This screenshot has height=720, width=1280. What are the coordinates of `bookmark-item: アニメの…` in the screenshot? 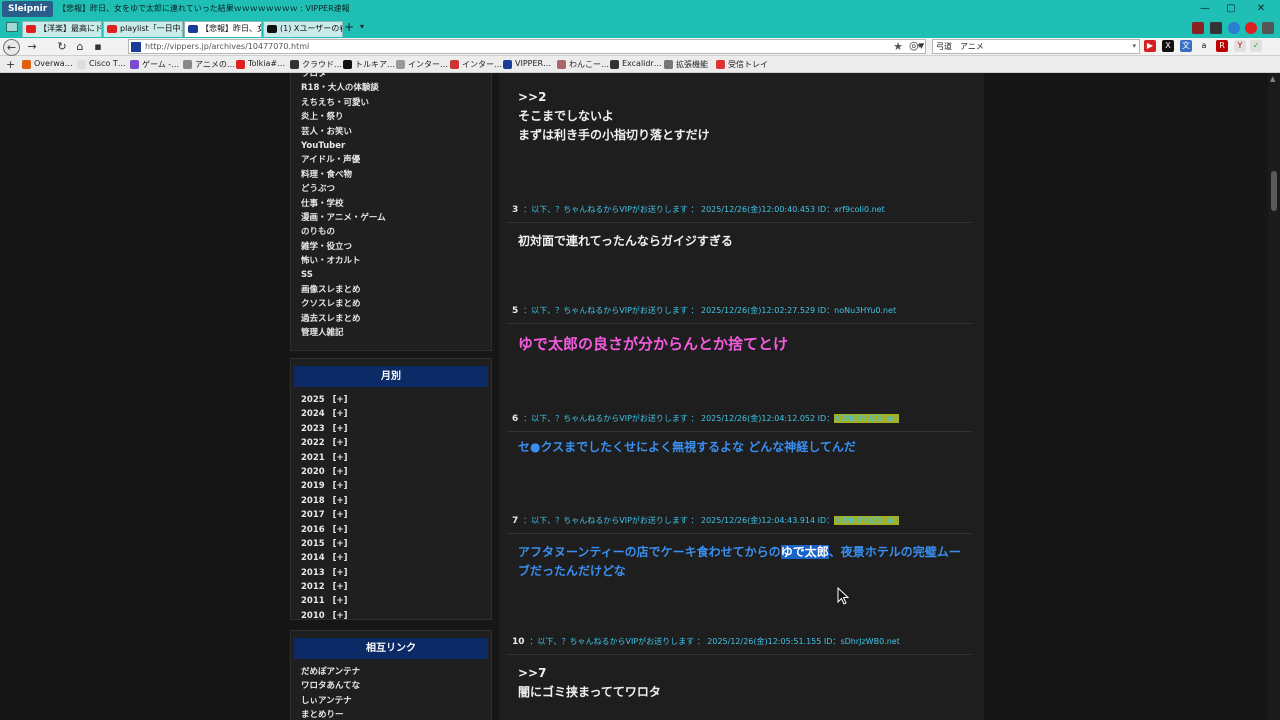 It's located at (209, 64).